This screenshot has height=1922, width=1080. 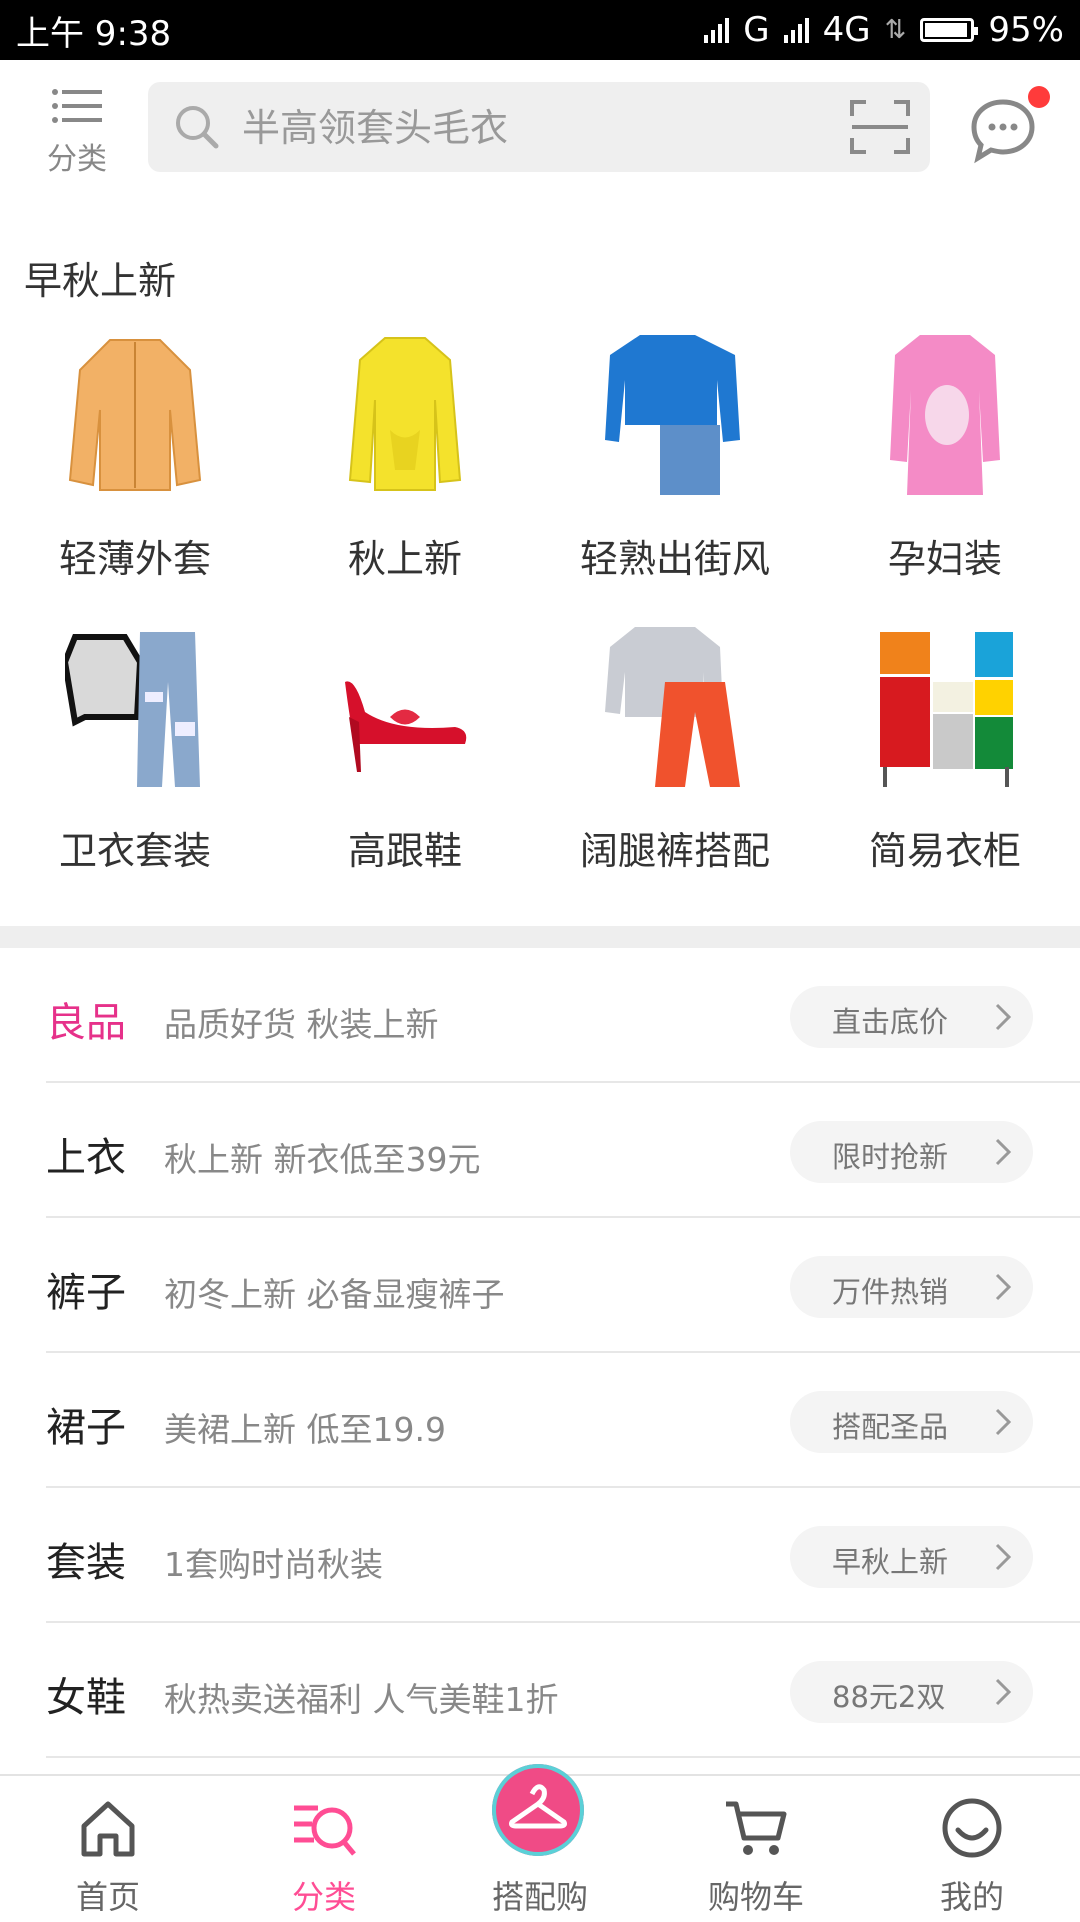 I want to click on category-menu-label: 分类, so click(x=77, y=159).